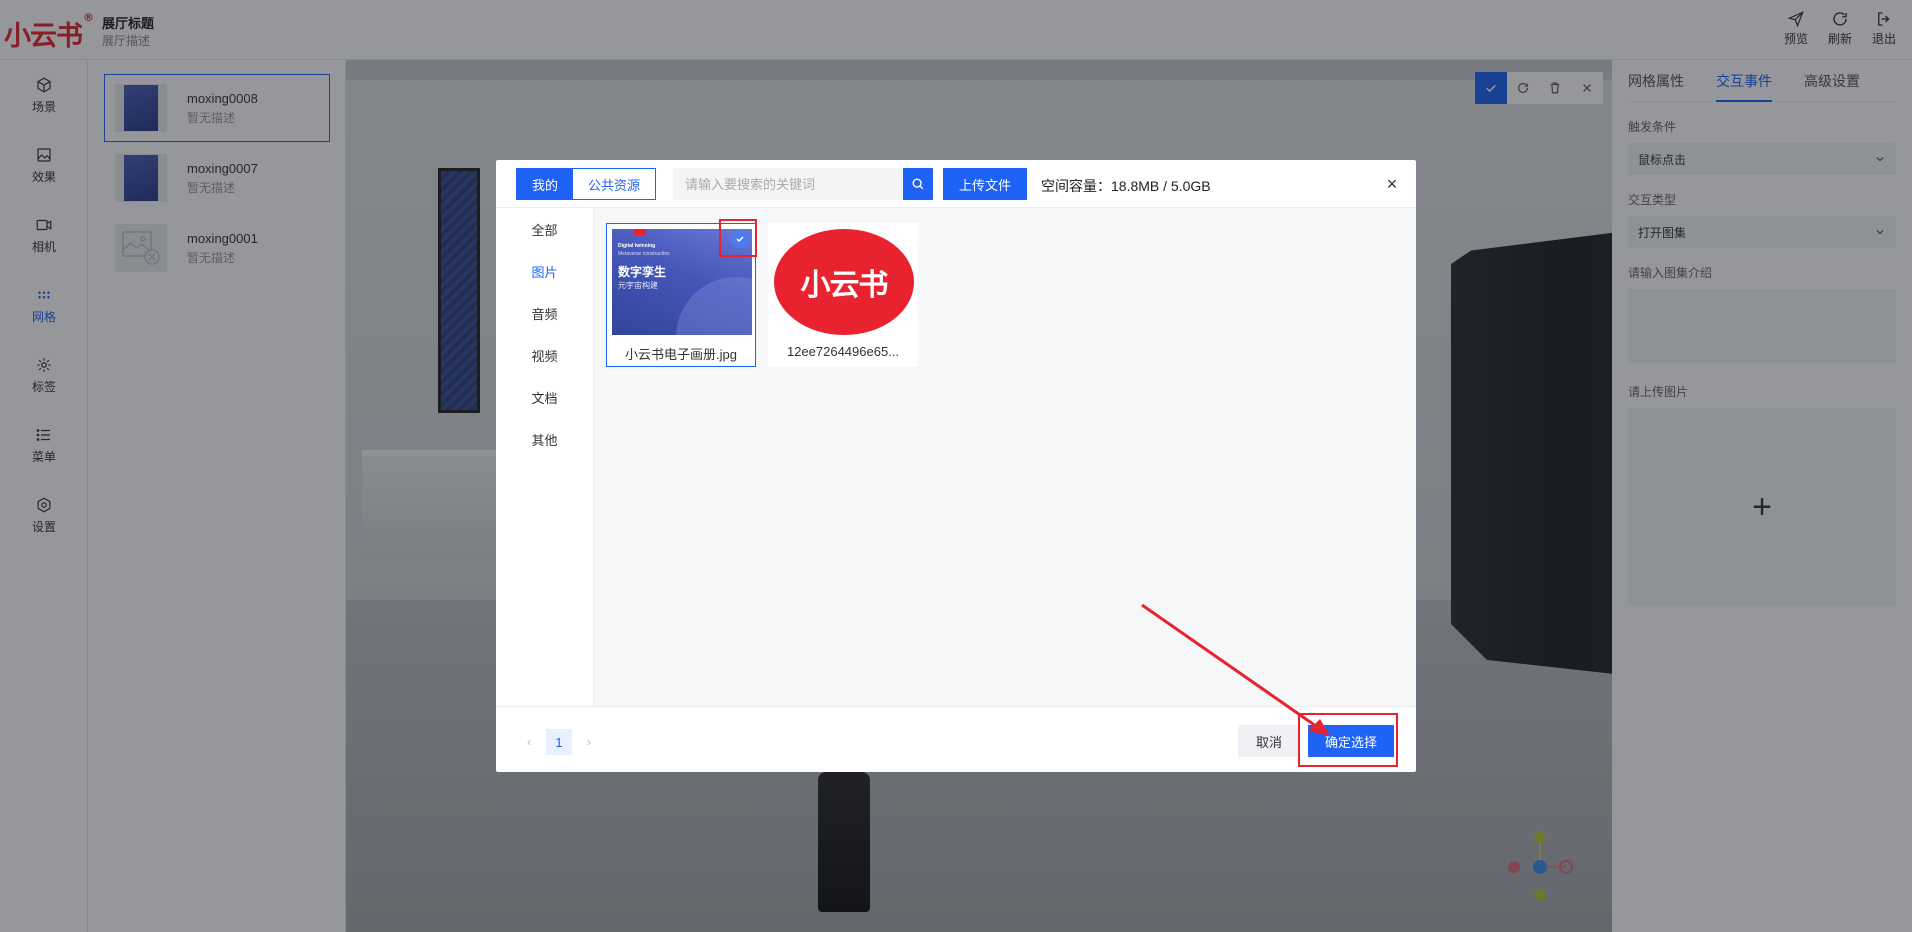 Image resolution: width=1912 pixels, height=932 pixels. Describe the element at coordinates (637, 246) in the screenshot. I see `cover-text: Digital twinning` at that location.